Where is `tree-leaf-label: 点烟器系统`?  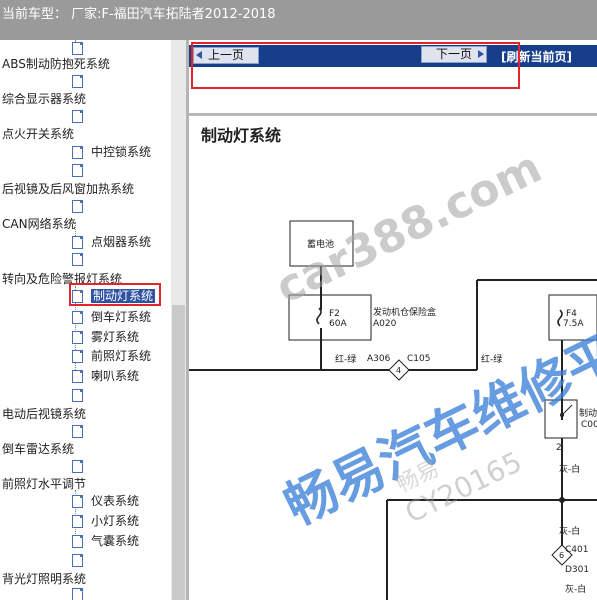
tree-leaf-label: 点烟器系统 is located at coordinates (121, 242).